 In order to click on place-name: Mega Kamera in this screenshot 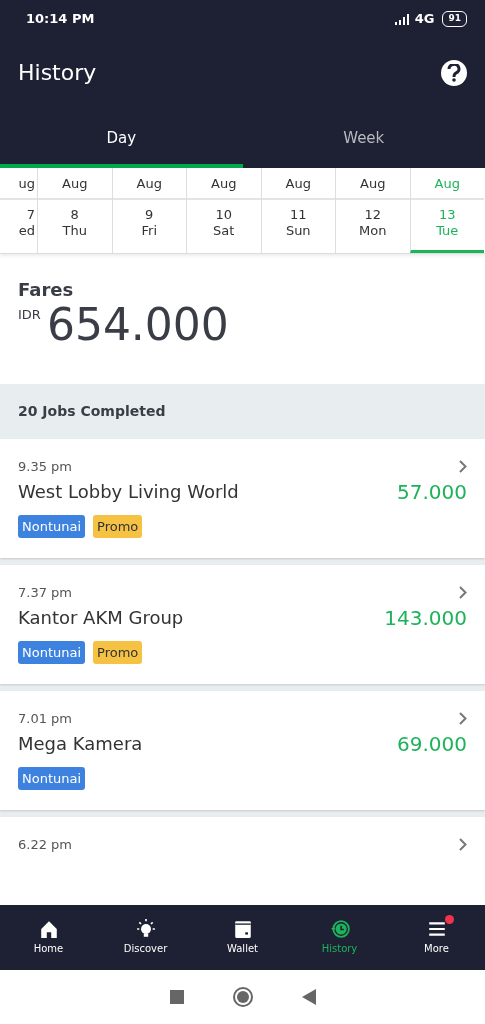, I will do `click(80, 744)`.